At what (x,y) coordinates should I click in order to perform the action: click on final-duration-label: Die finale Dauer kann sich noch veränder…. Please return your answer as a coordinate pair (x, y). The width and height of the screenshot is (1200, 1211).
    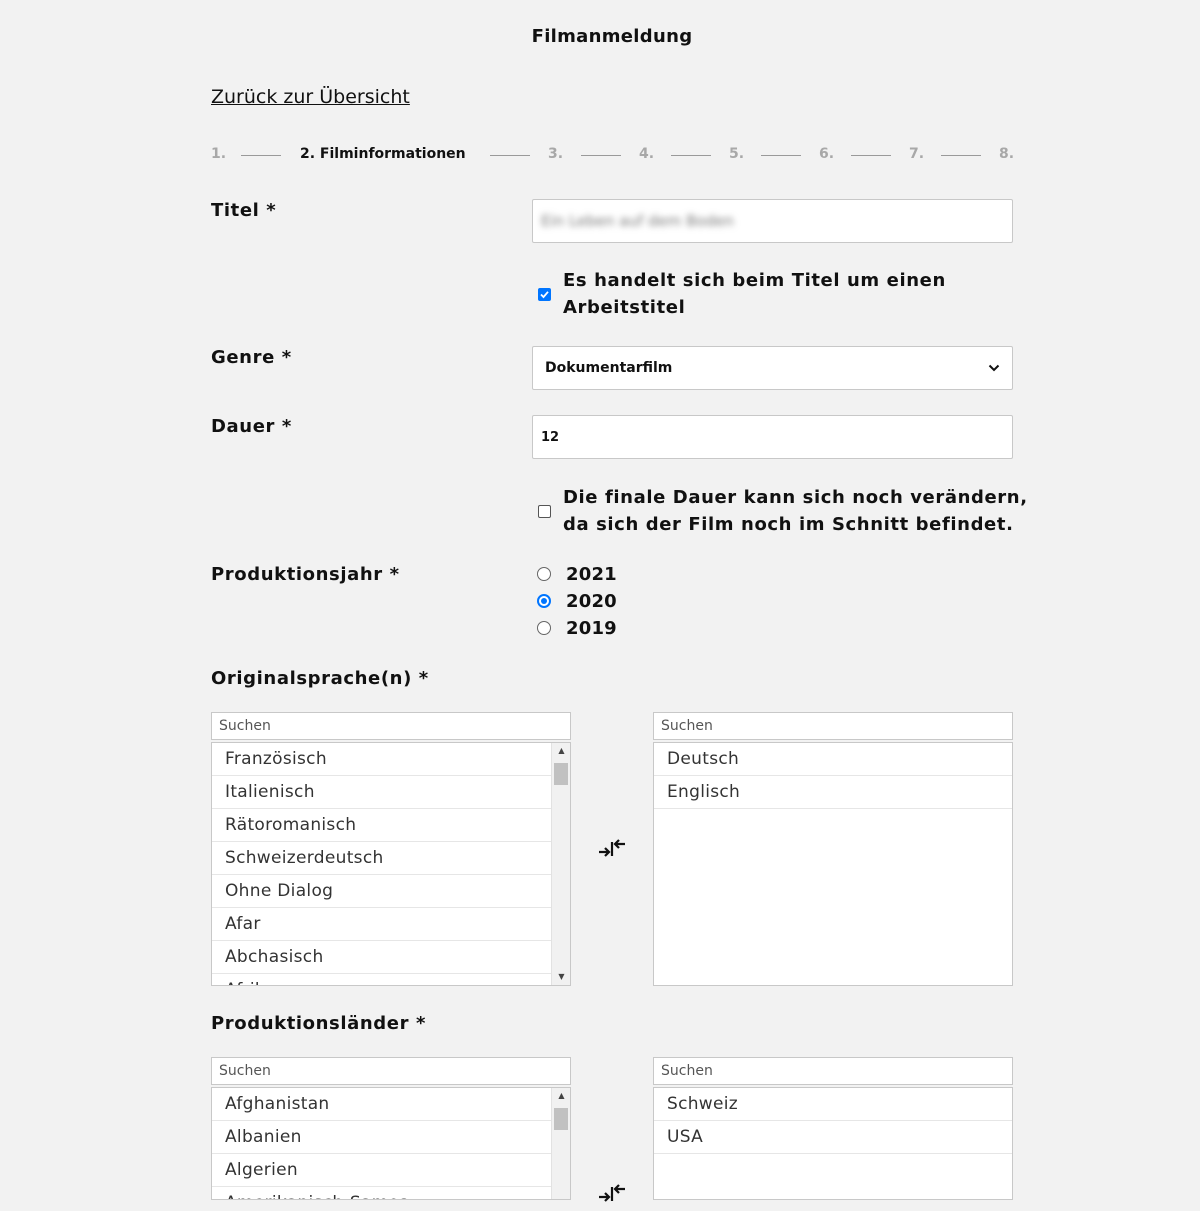
    Looking at the image, I should click on (795, 511).